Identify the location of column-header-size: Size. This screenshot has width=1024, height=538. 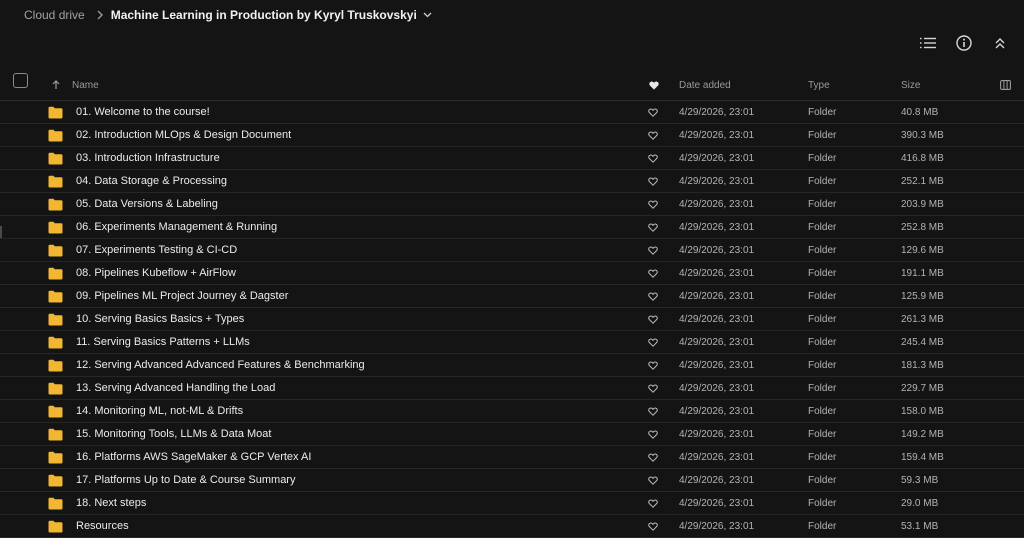
(910, 85).